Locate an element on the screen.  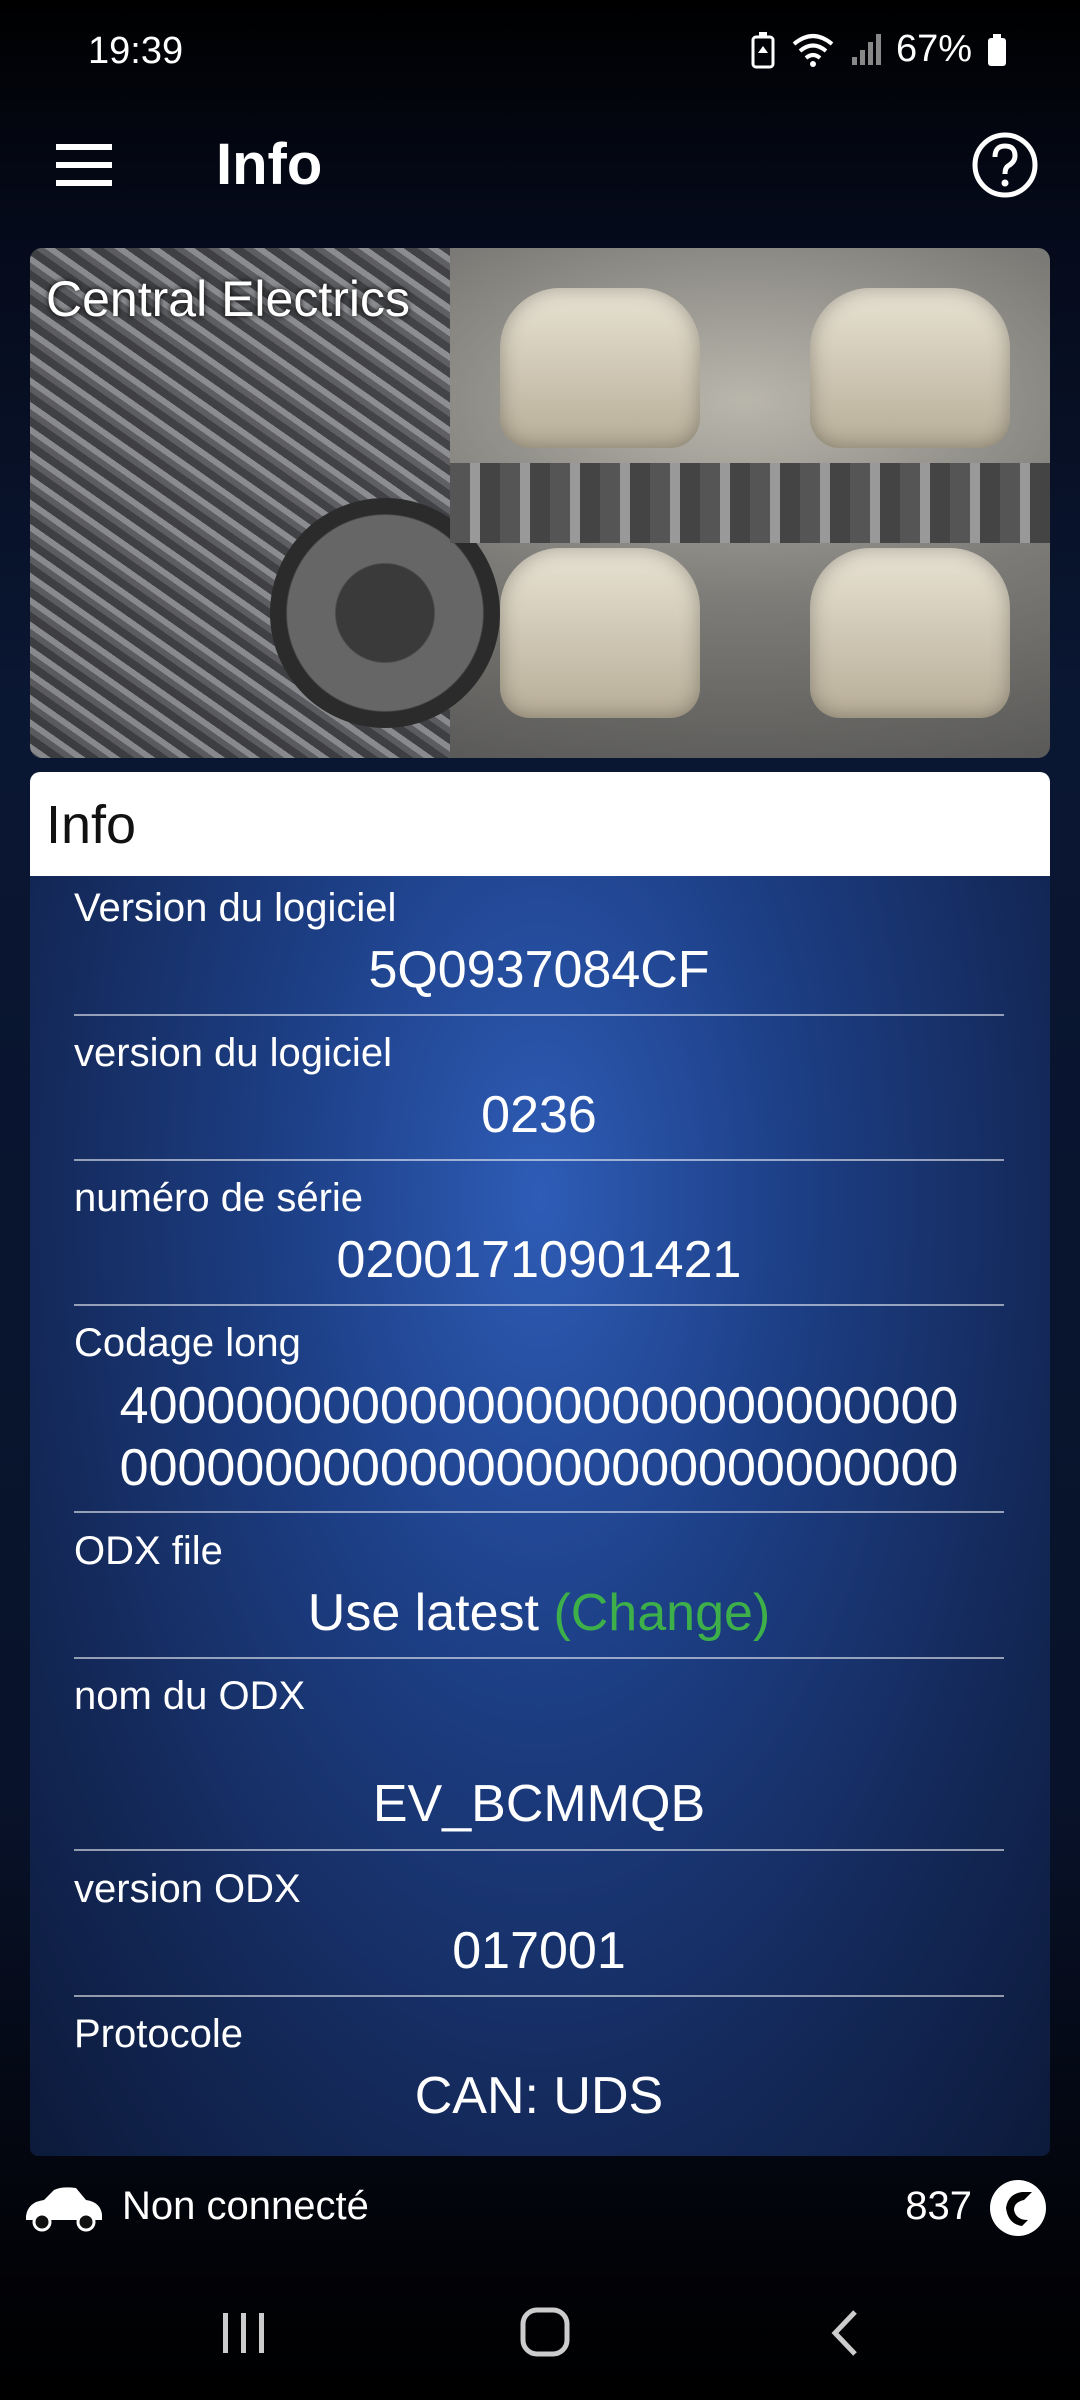
row-value: 5Q0937084CF is located at coordinates (539, 970).